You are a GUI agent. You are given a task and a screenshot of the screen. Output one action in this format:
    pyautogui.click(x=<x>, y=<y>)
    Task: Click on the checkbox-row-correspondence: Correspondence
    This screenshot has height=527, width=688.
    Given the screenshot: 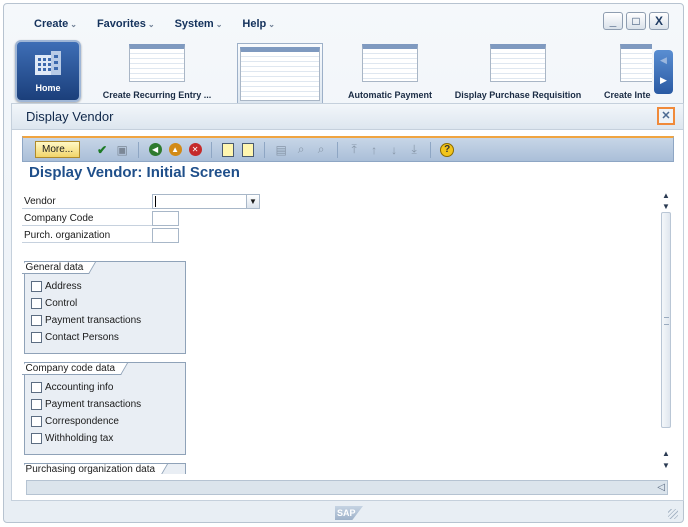 What is the action you would take?
    pyautogui.click(x=105, y=421)
    